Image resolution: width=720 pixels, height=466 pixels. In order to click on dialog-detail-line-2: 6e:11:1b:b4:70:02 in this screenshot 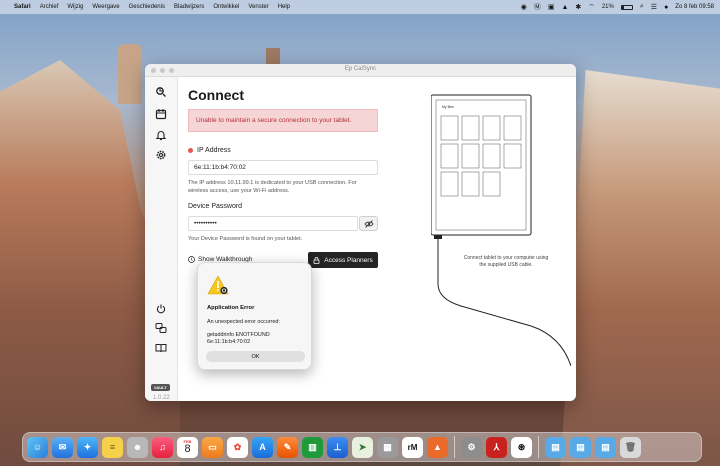, I will do `click(229, 342)`.